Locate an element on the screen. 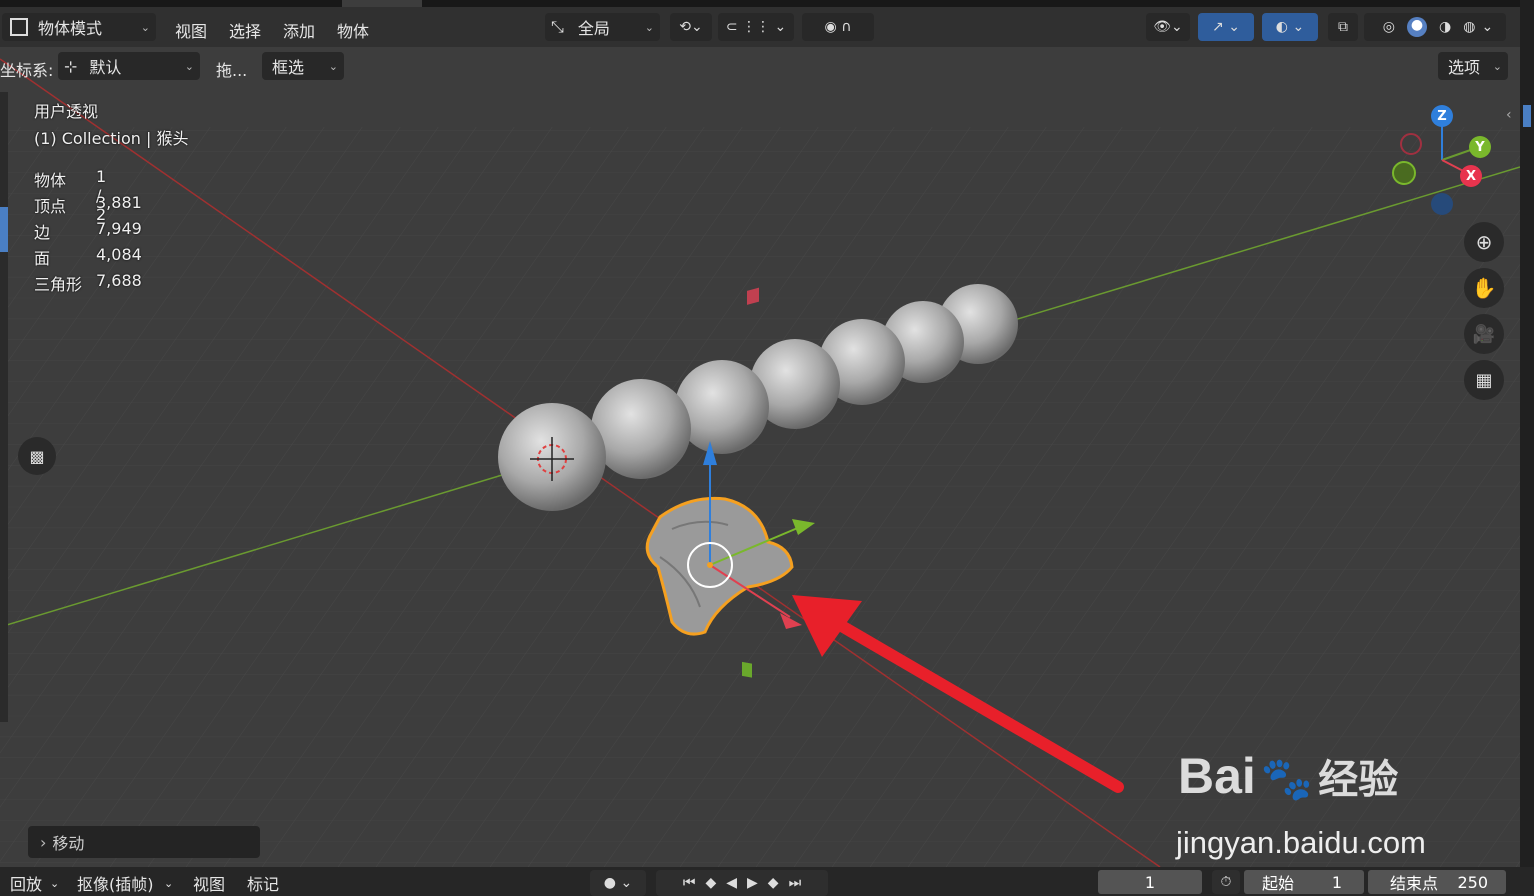 Image resolution: width=1534 pixels, height=896 pixels. gizmo-x: X is located at coordinates (1471, 176).